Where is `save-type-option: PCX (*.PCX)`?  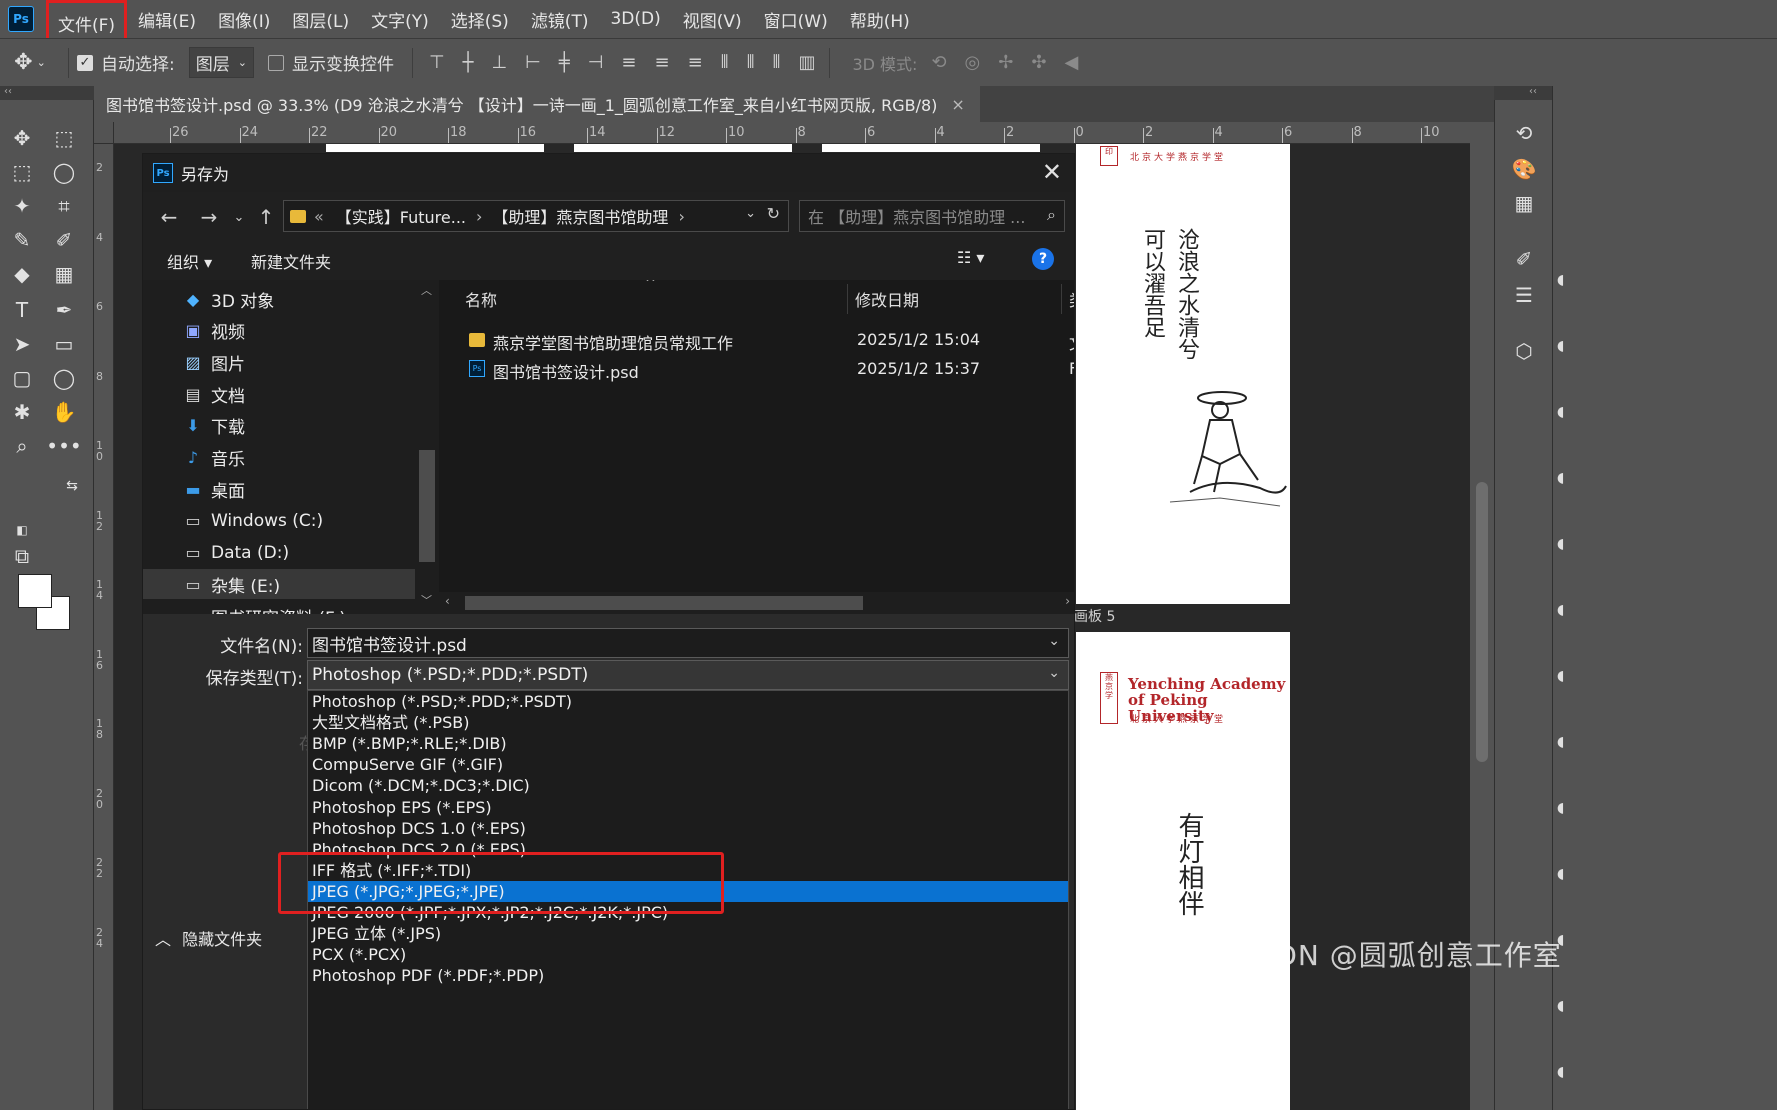 save-type-option: PCX (*.PCX) is located at coordinates (688, 954).